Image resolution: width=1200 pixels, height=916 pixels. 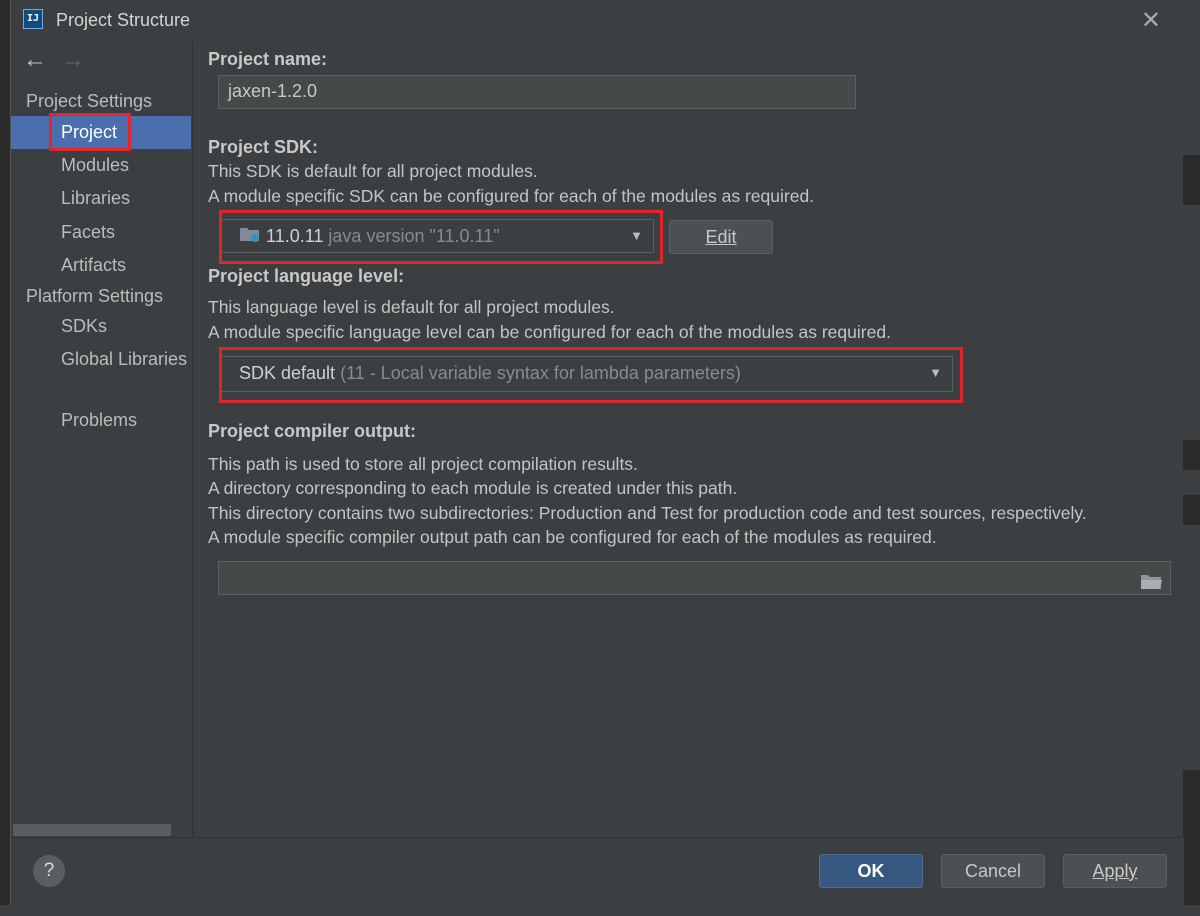 What do you see at coordinates (94, 265) in the screenshot?
I see `sidebar-item-label: Artifacts` at bounding box center [94, 265].